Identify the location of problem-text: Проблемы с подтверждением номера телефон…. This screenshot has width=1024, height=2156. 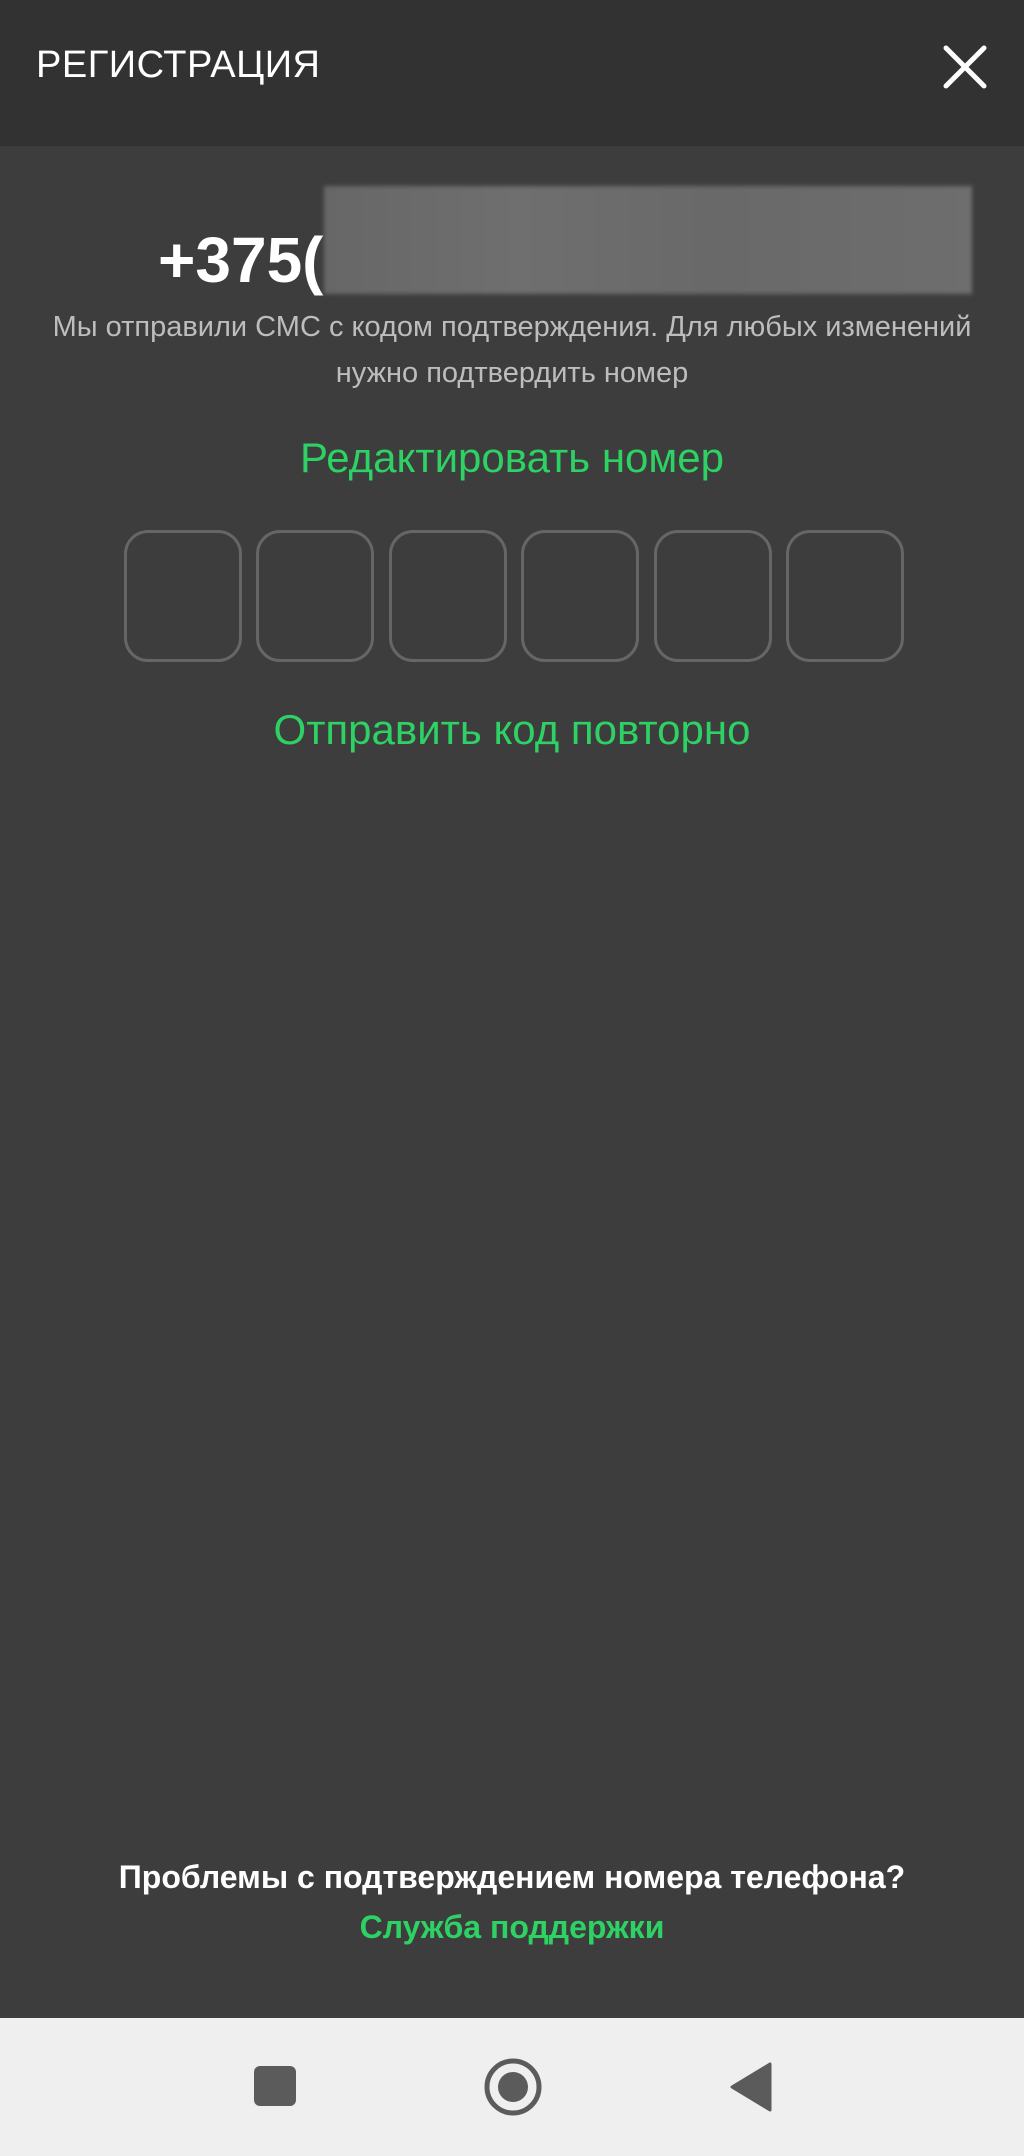
(512, 1877).